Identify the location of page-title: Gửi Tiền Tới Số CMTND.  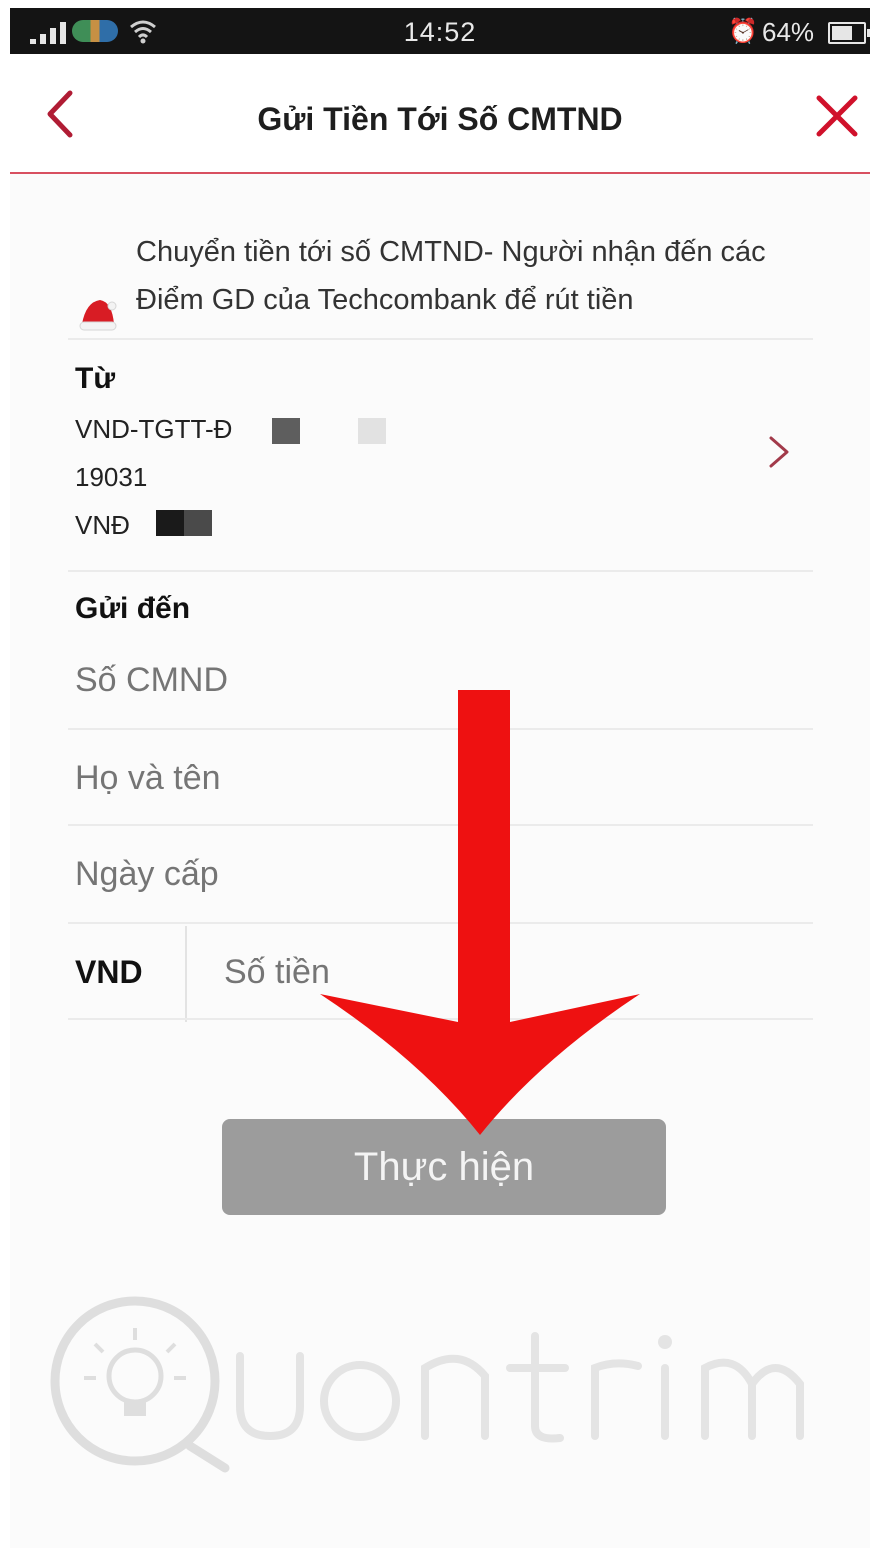
(440, 119).